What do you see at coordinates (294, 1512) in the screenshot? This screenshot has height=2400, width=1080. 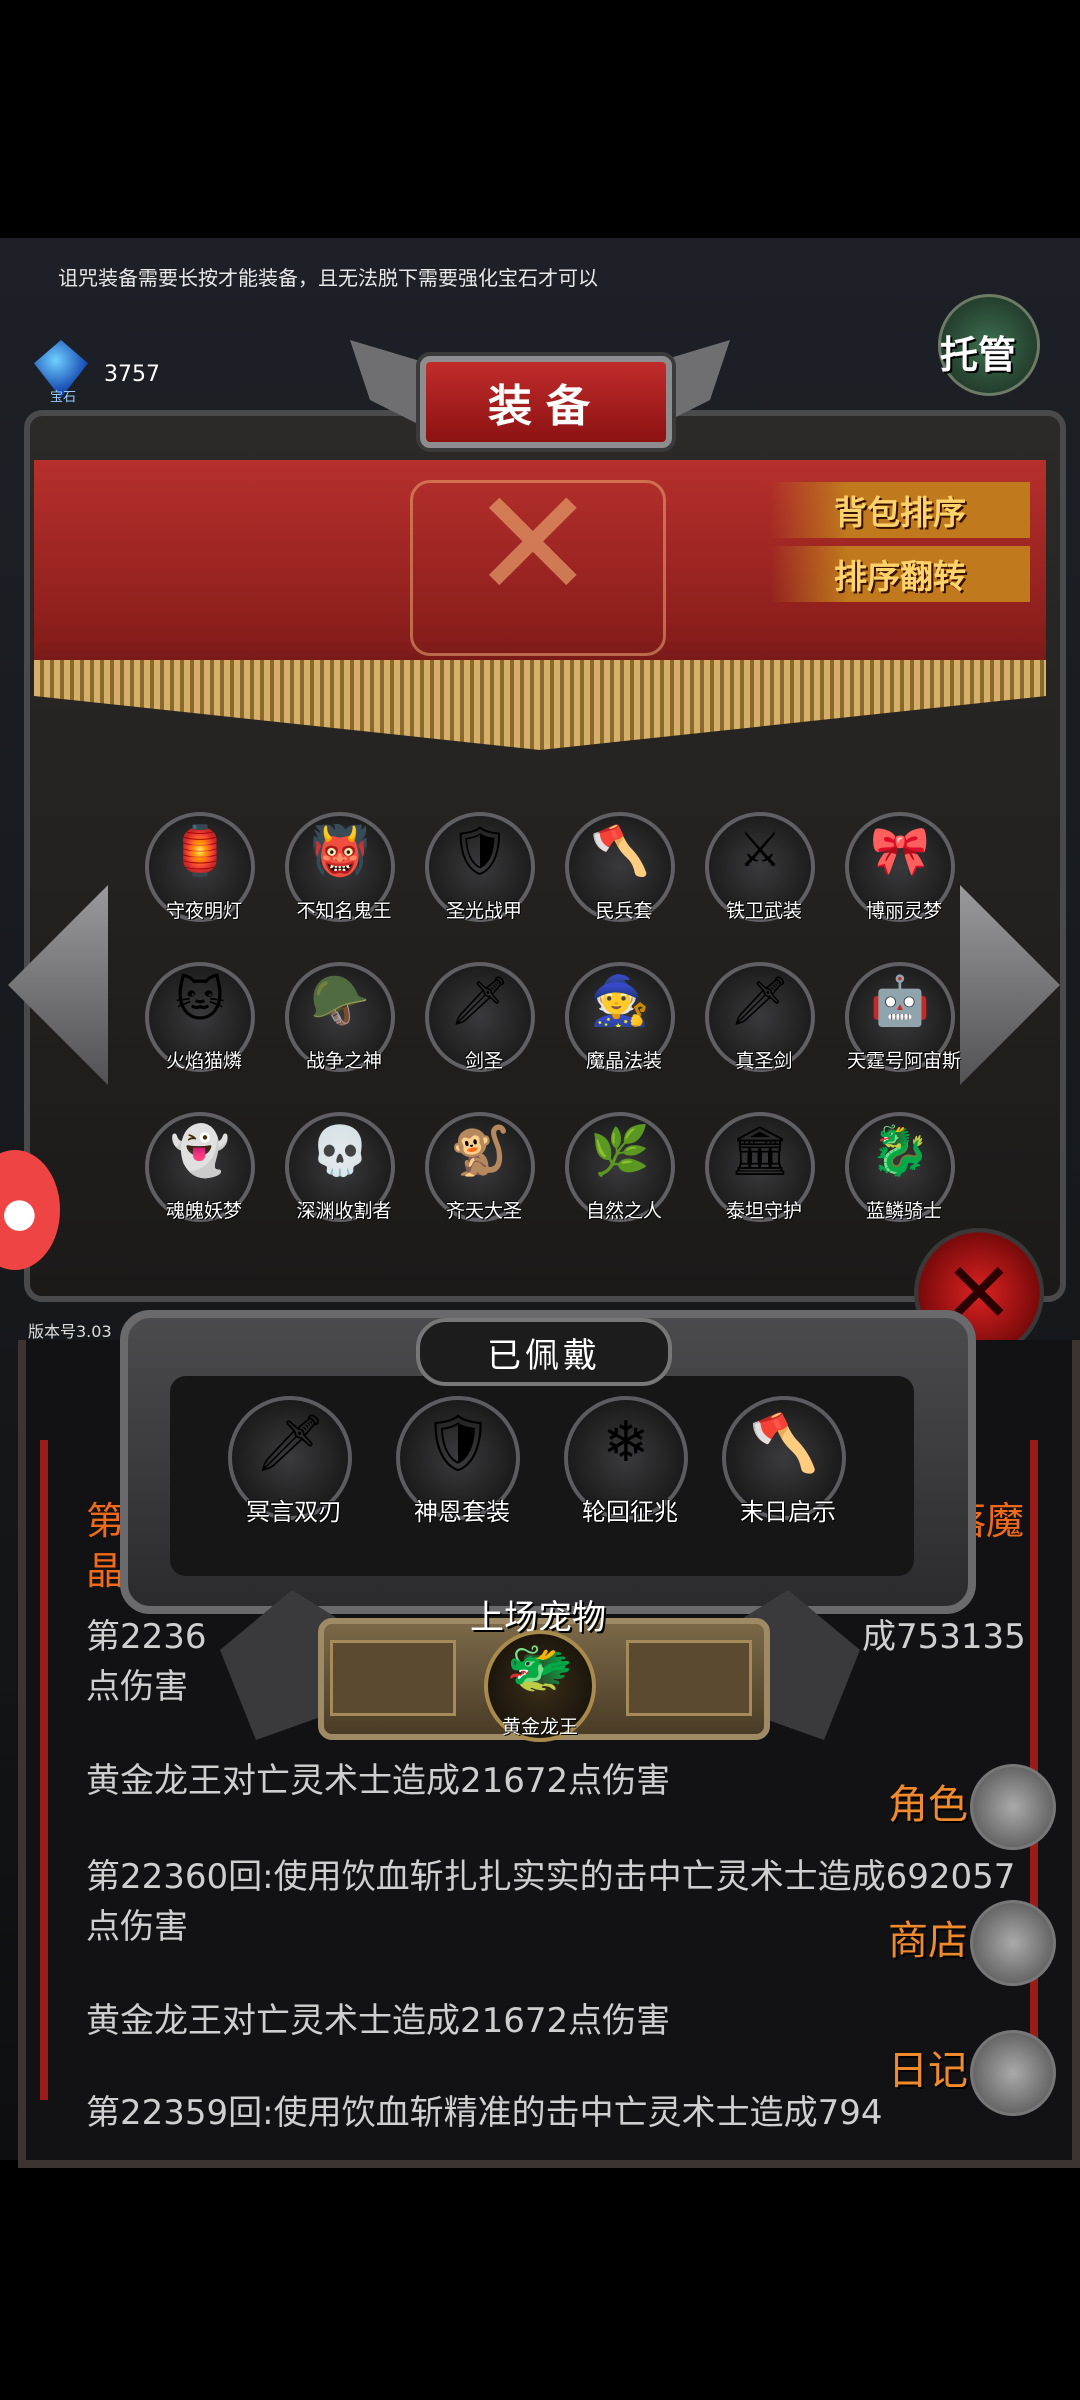 I see `worn-item-label: 冥言双刃` at bounding box center [294, 1512].